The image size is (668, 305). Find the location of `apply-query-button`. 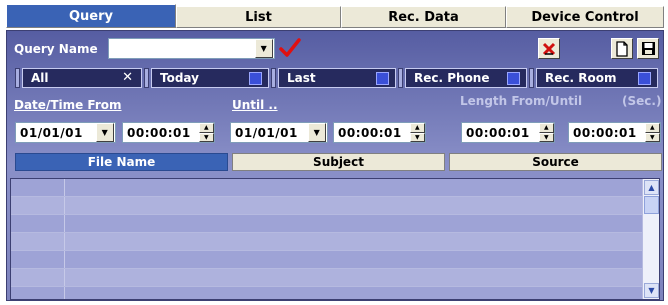

apply-query-button is located at coordinates (290, 48).